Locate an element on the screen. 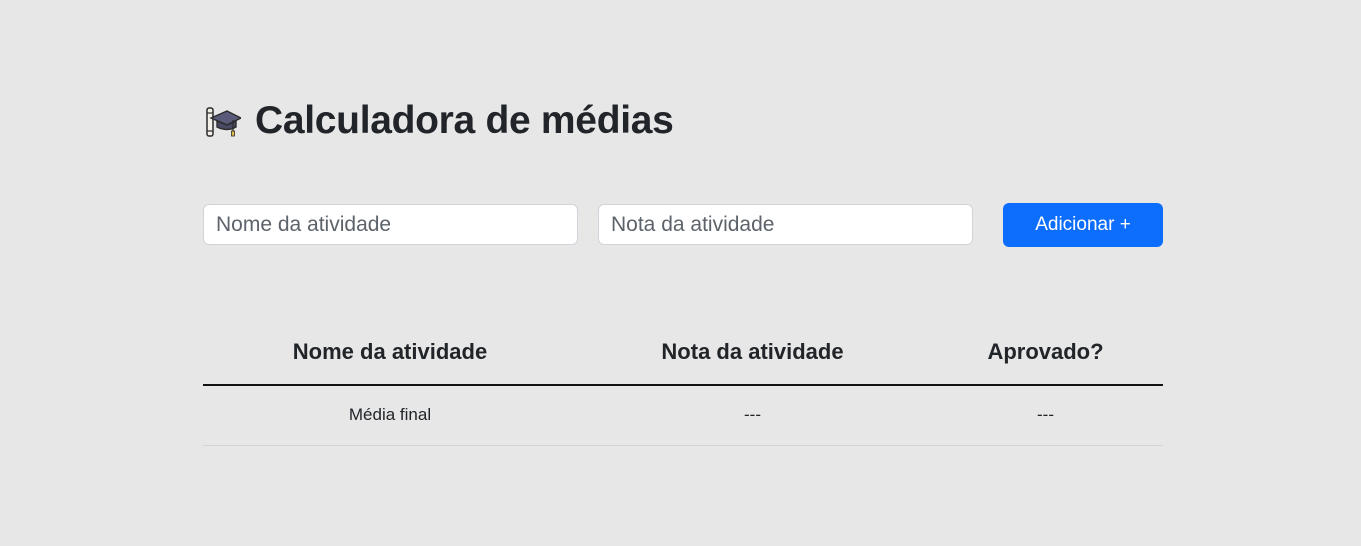 Image resolution: width=1361 pixels, height=546 pixels. add-activity-form: Adicionar + is located at coordinates (683, 225).